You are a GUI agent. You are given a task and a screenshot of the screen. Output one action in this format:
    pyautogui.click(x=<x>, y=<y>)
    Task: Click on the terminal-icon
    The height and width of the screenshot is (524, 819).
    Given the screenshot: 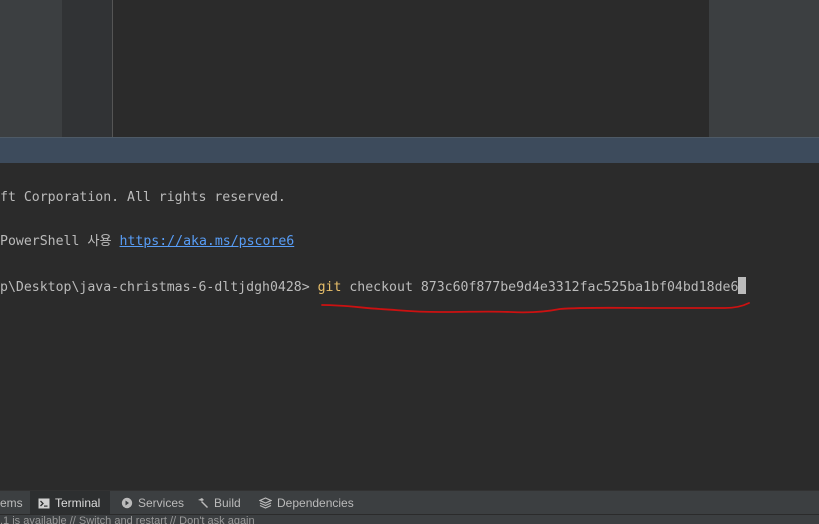 What is the action you would take?
    pyautogui.click(x=44, y=503)
    